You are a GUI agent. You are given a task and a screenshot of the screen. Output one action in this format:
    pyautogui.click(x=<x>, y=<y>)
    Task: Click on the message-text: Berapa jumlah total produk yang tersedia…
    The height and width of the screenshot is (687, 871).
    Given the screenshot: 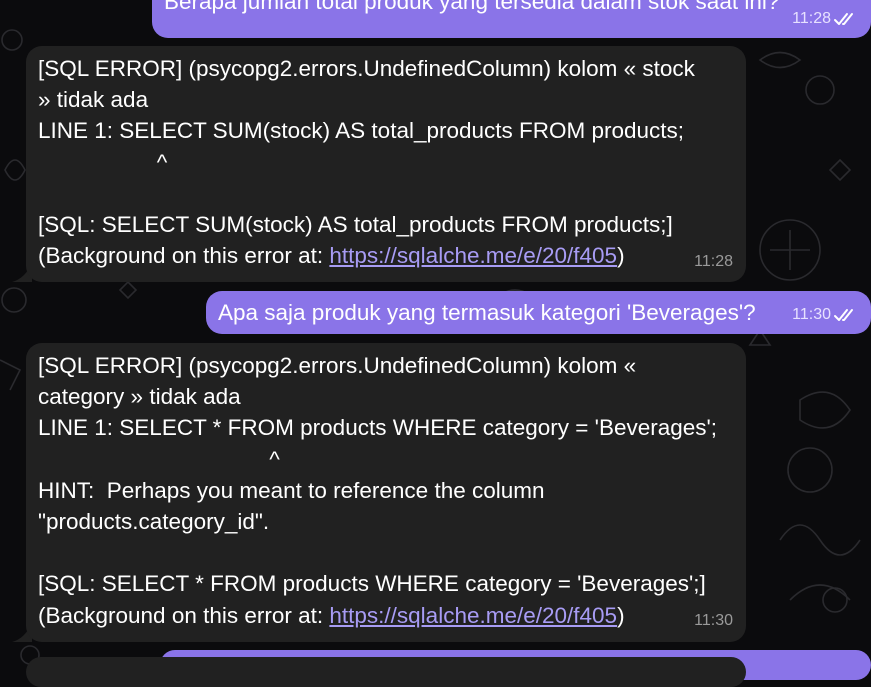 What is the action you would take?
    pyautogui.click(x=472, y=7)
    